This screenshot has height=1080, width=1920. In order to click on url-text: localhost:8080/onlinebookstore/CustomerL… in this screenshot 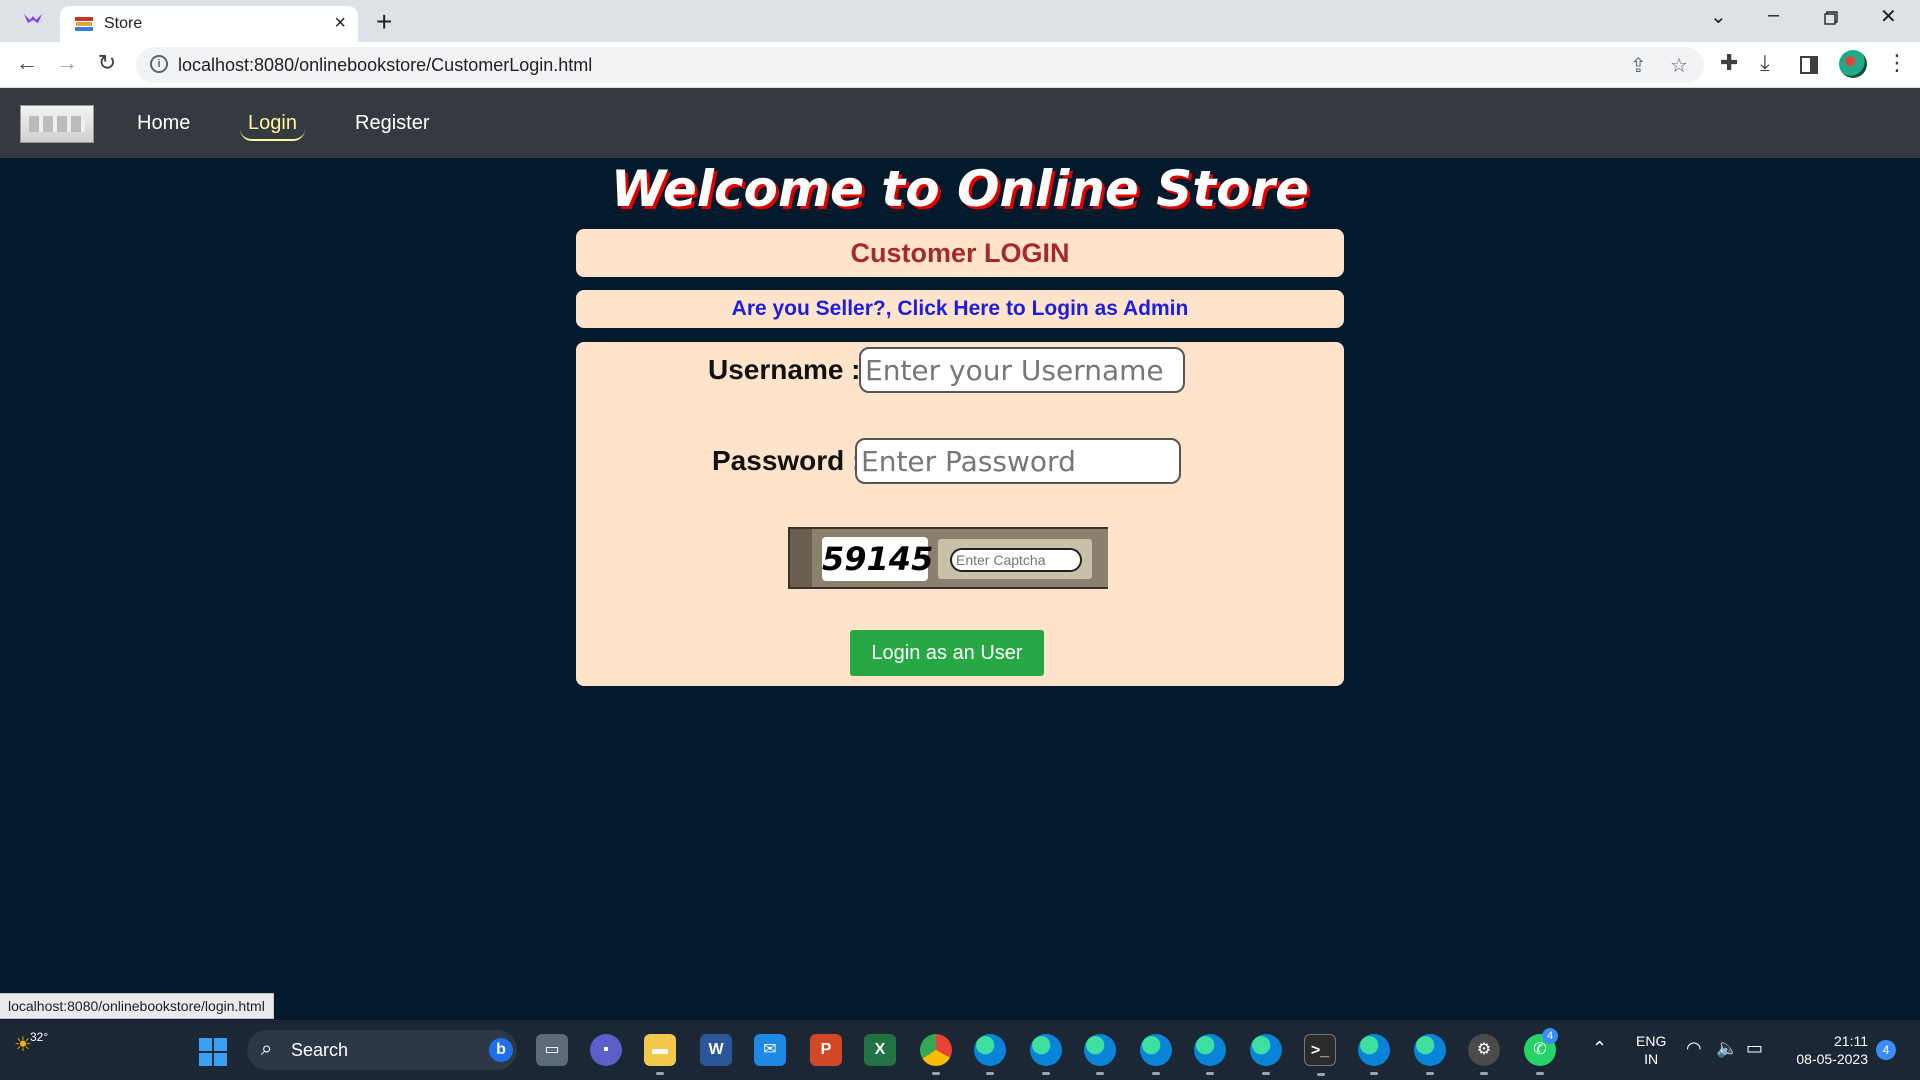, I will do `click(385, 65)`.